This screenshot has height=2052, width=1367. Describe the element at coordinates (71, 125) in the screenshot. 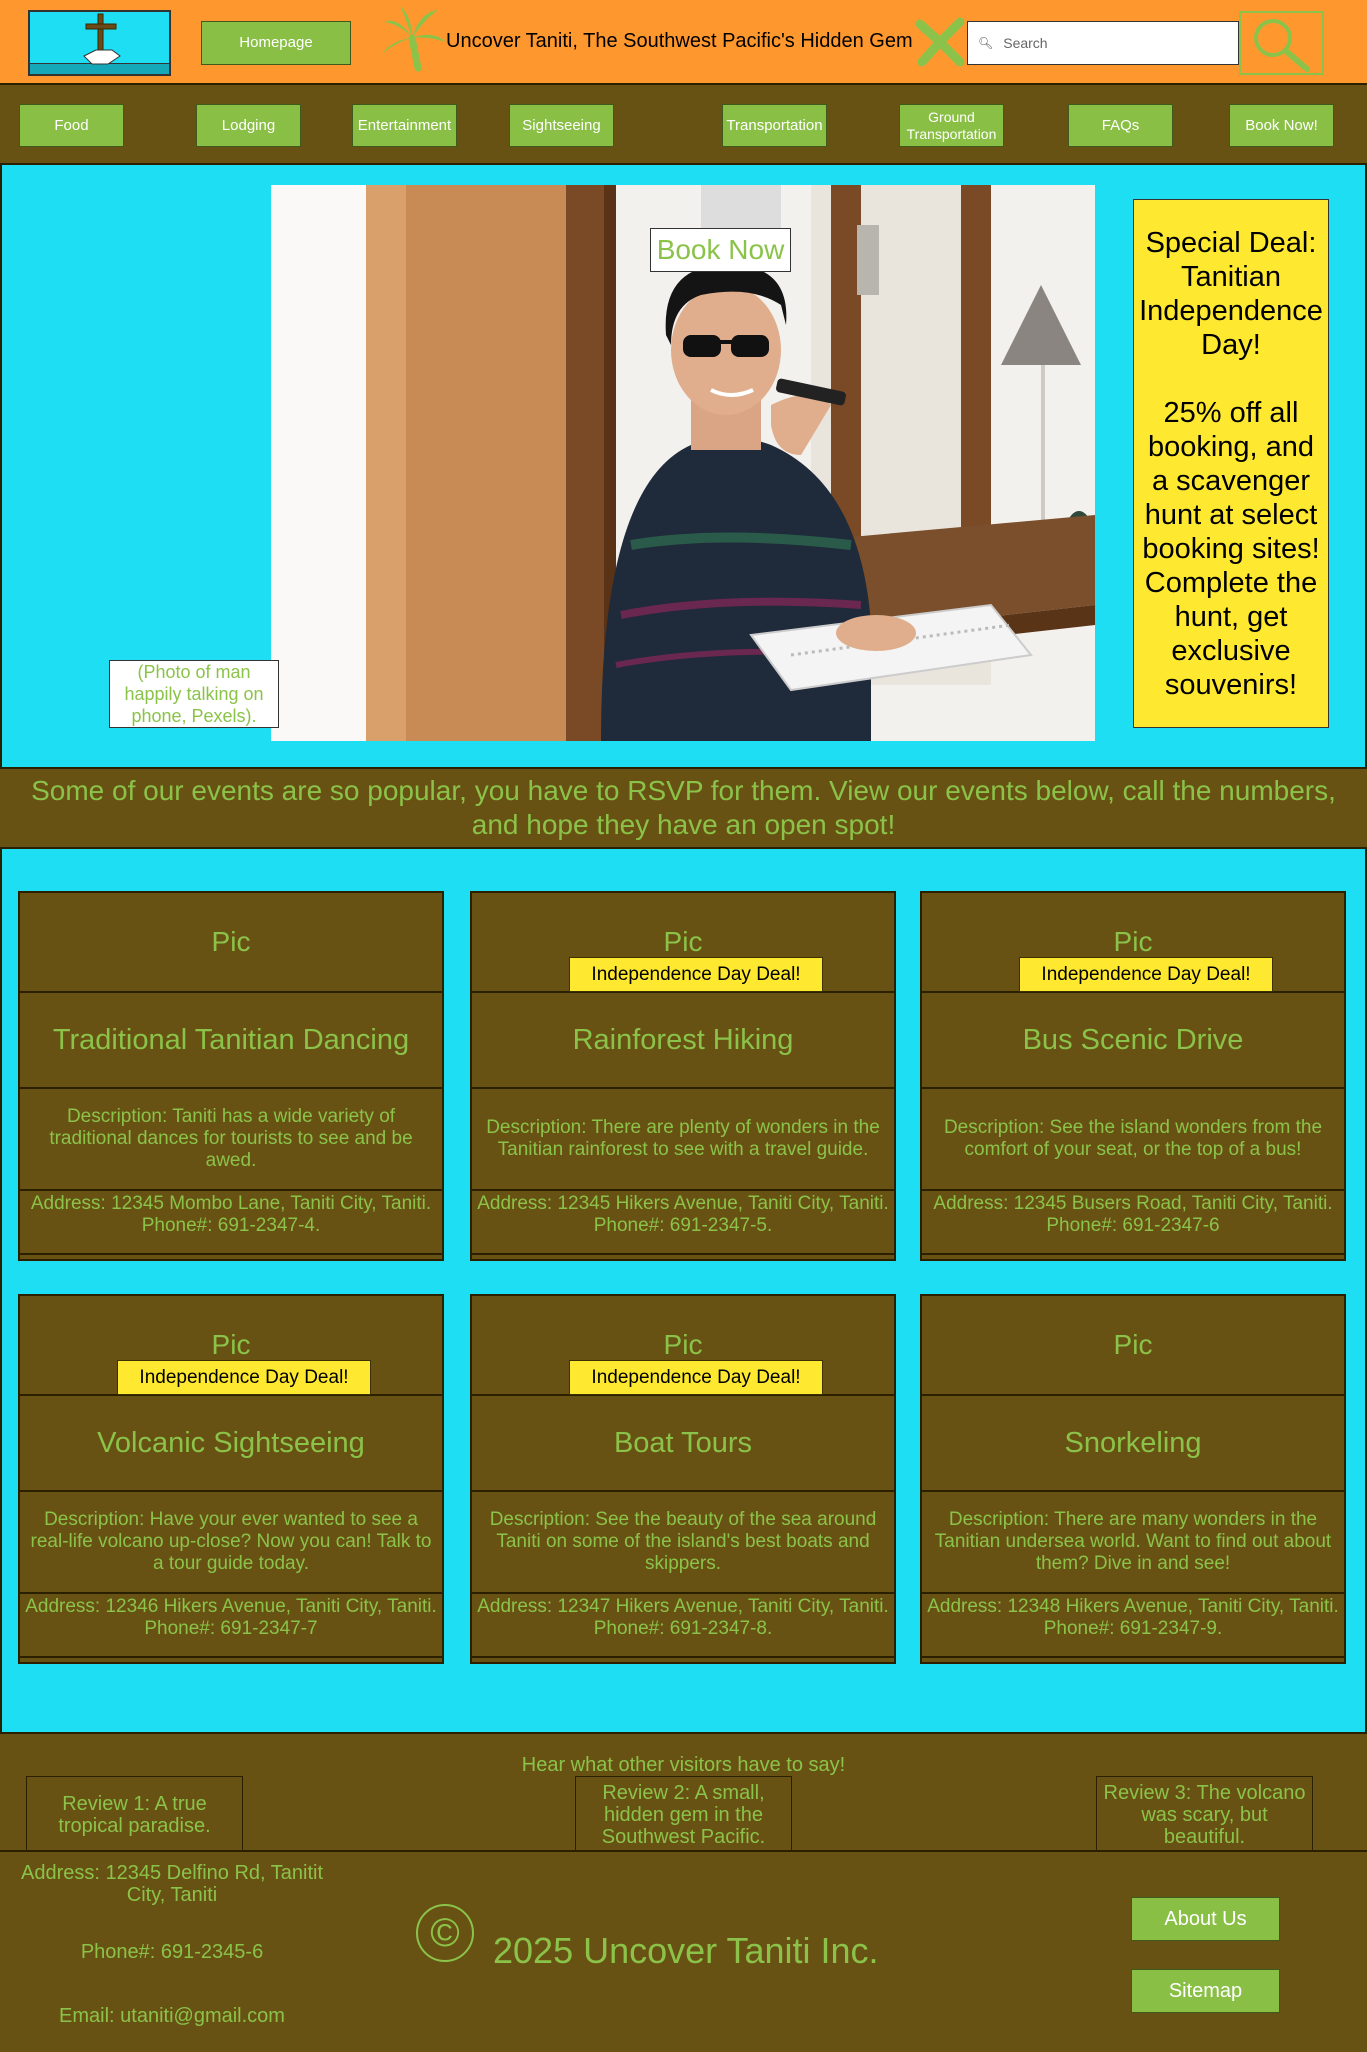

I see `nav-food: Food` at that location.